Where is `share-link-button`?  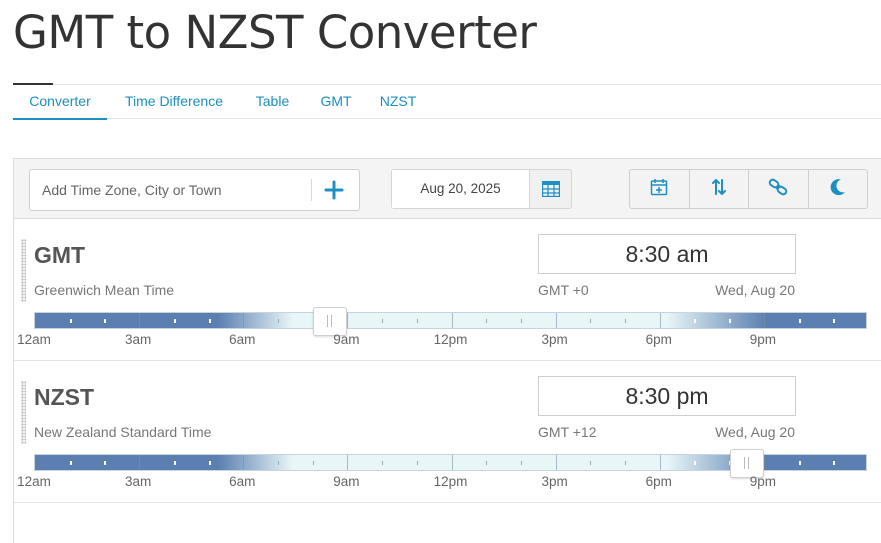
share-link-button is located at coordinates (779, 189).